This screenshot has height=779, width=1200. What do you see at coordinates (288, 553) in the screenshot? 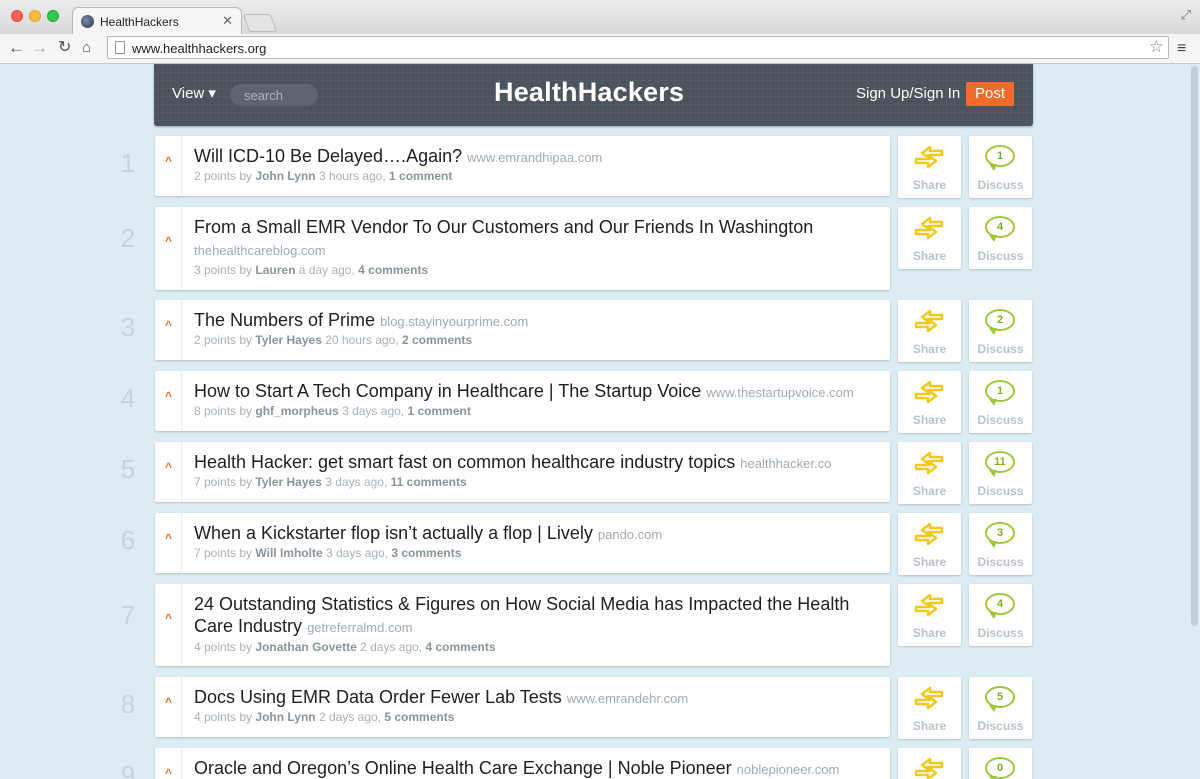
I see `story-author: Will Imholte` at bounding box center [288, 553].